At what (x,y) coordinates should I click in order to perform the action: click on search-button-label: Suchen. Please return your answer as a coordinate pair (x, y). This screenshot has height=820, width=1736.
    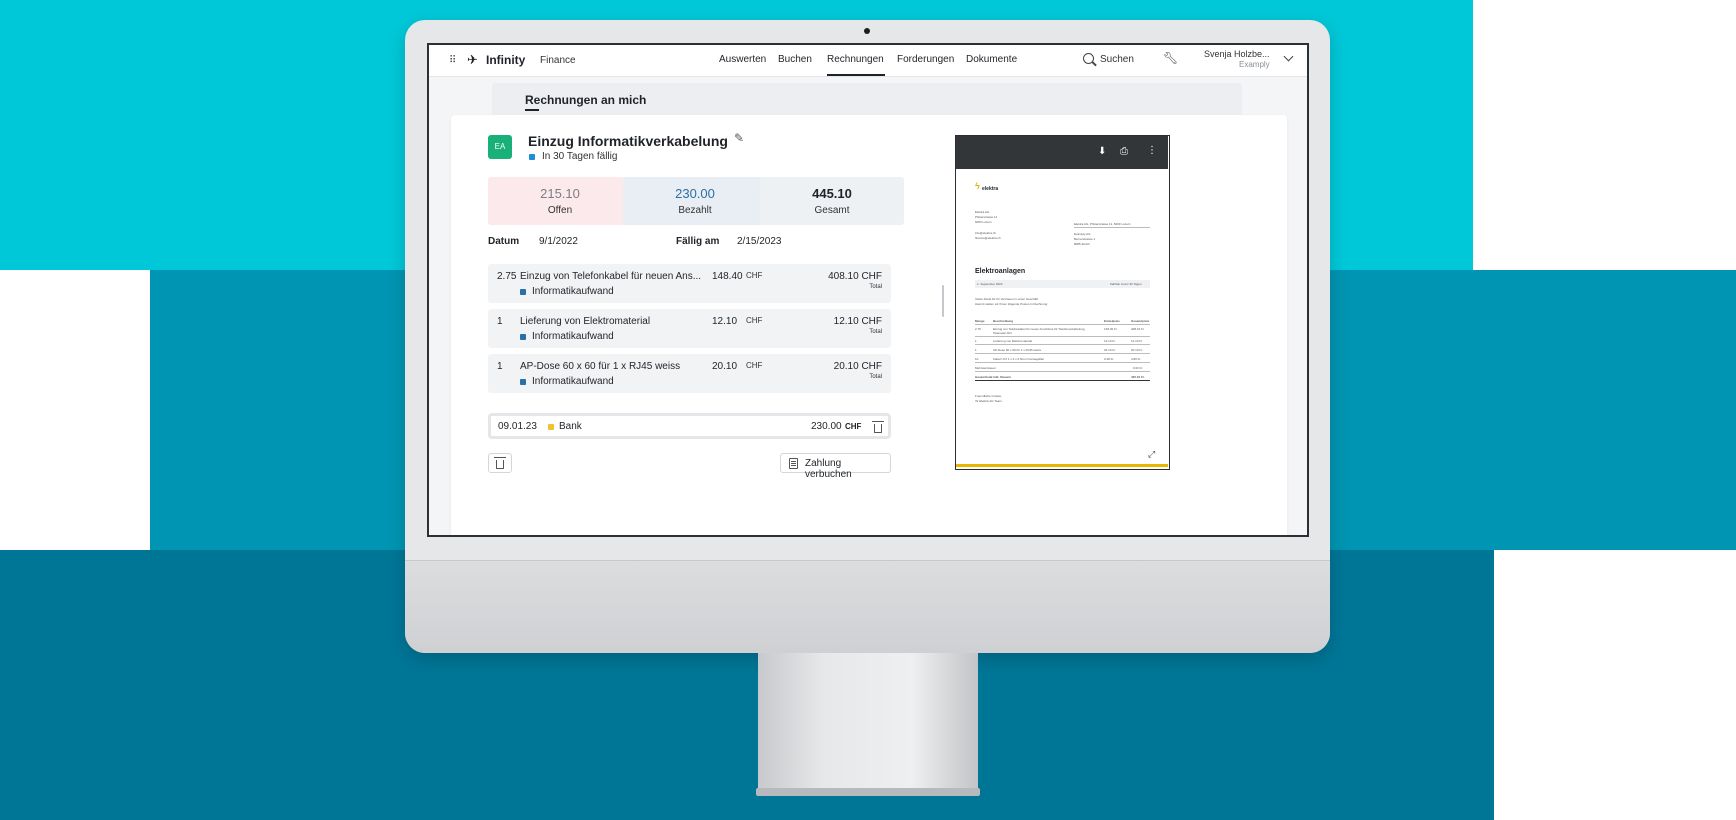
    Looking at the image, I should click on (1117, 59).